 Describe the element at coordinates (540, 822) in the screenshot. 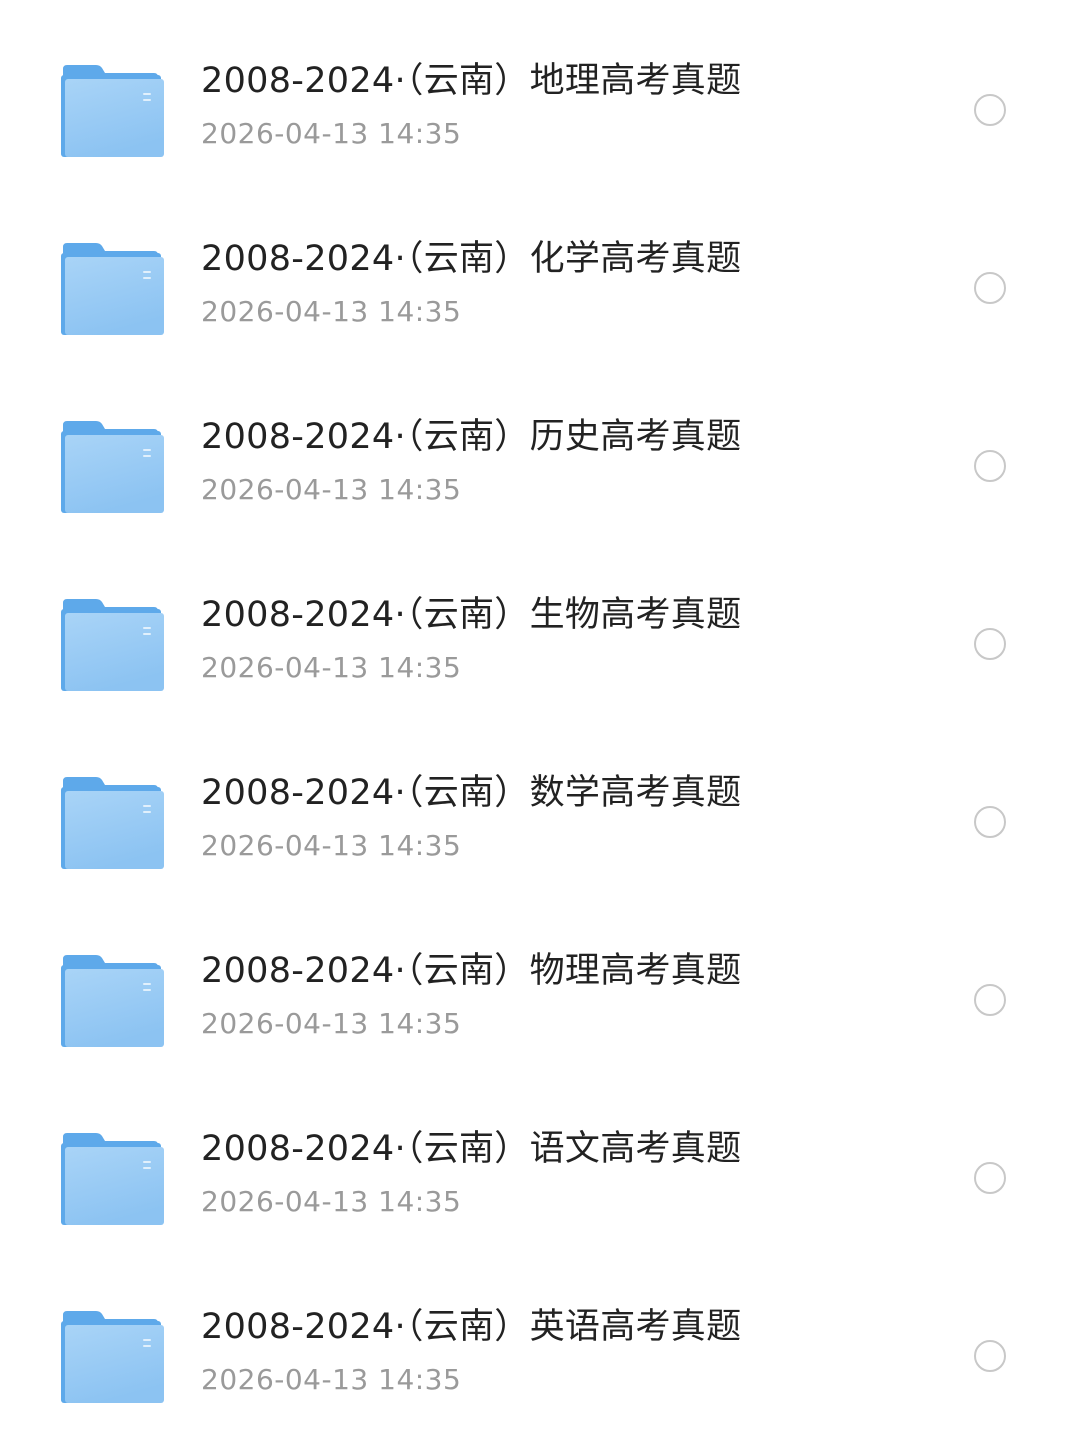

I see `file-list-item: 2008-2024·（云南）数学高考真题 2026-04-13 14:35` at that location.